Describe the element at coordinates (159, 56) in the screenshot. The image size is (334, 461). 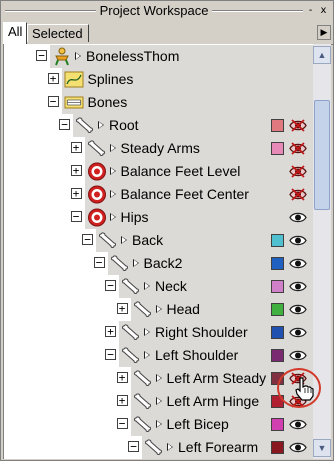
I see `tree-row: − BonelessThom` at that location.